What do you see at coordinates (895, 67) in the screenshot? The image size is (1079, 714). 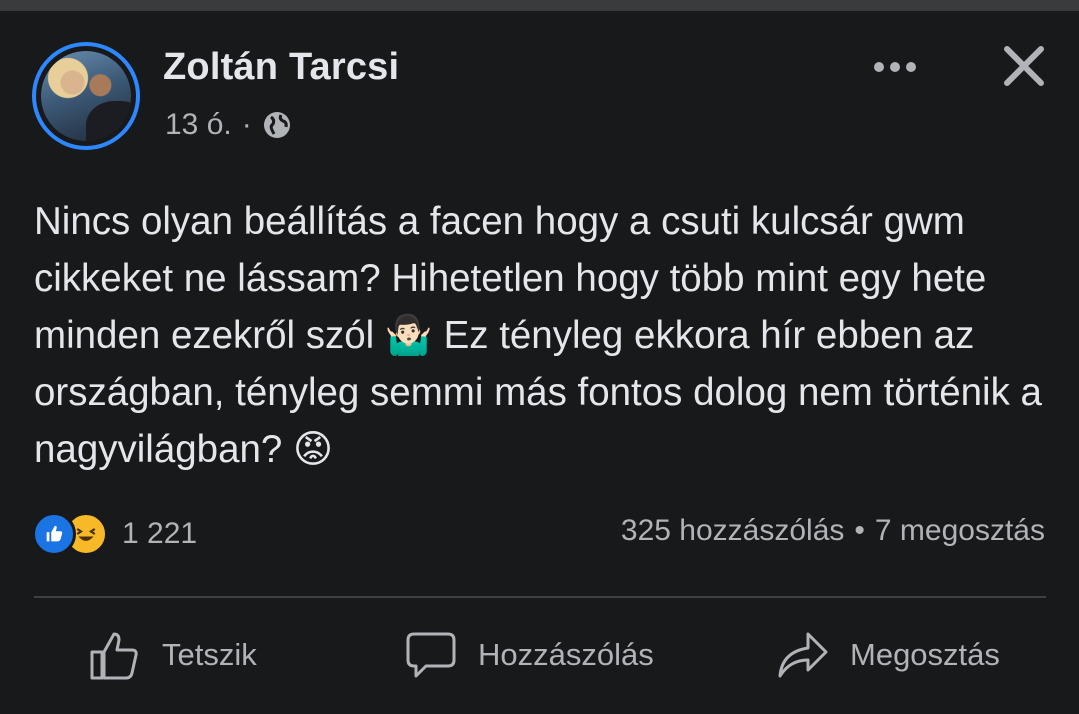 I see `more-dots-icon` at bounding box center [895, 67].